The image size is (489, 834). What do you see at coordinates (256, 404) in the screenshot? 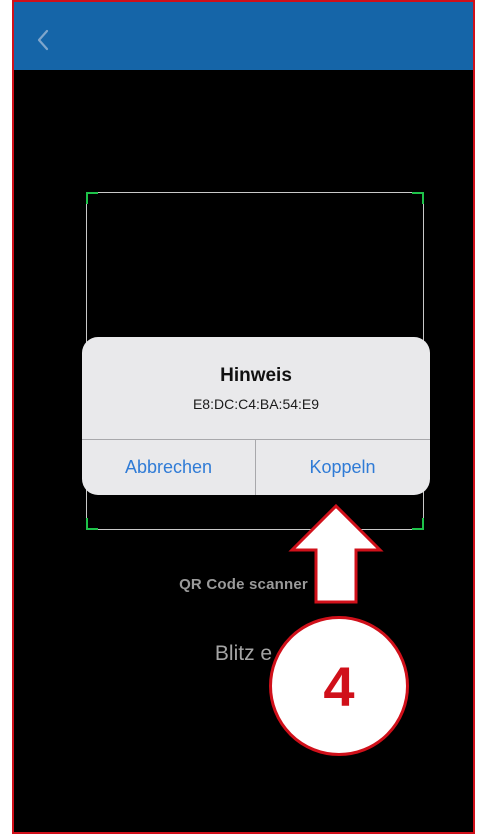
I see `alert-mac-address: E8:DC:C4:BA:54:E9` at bounding box center [256, 404].